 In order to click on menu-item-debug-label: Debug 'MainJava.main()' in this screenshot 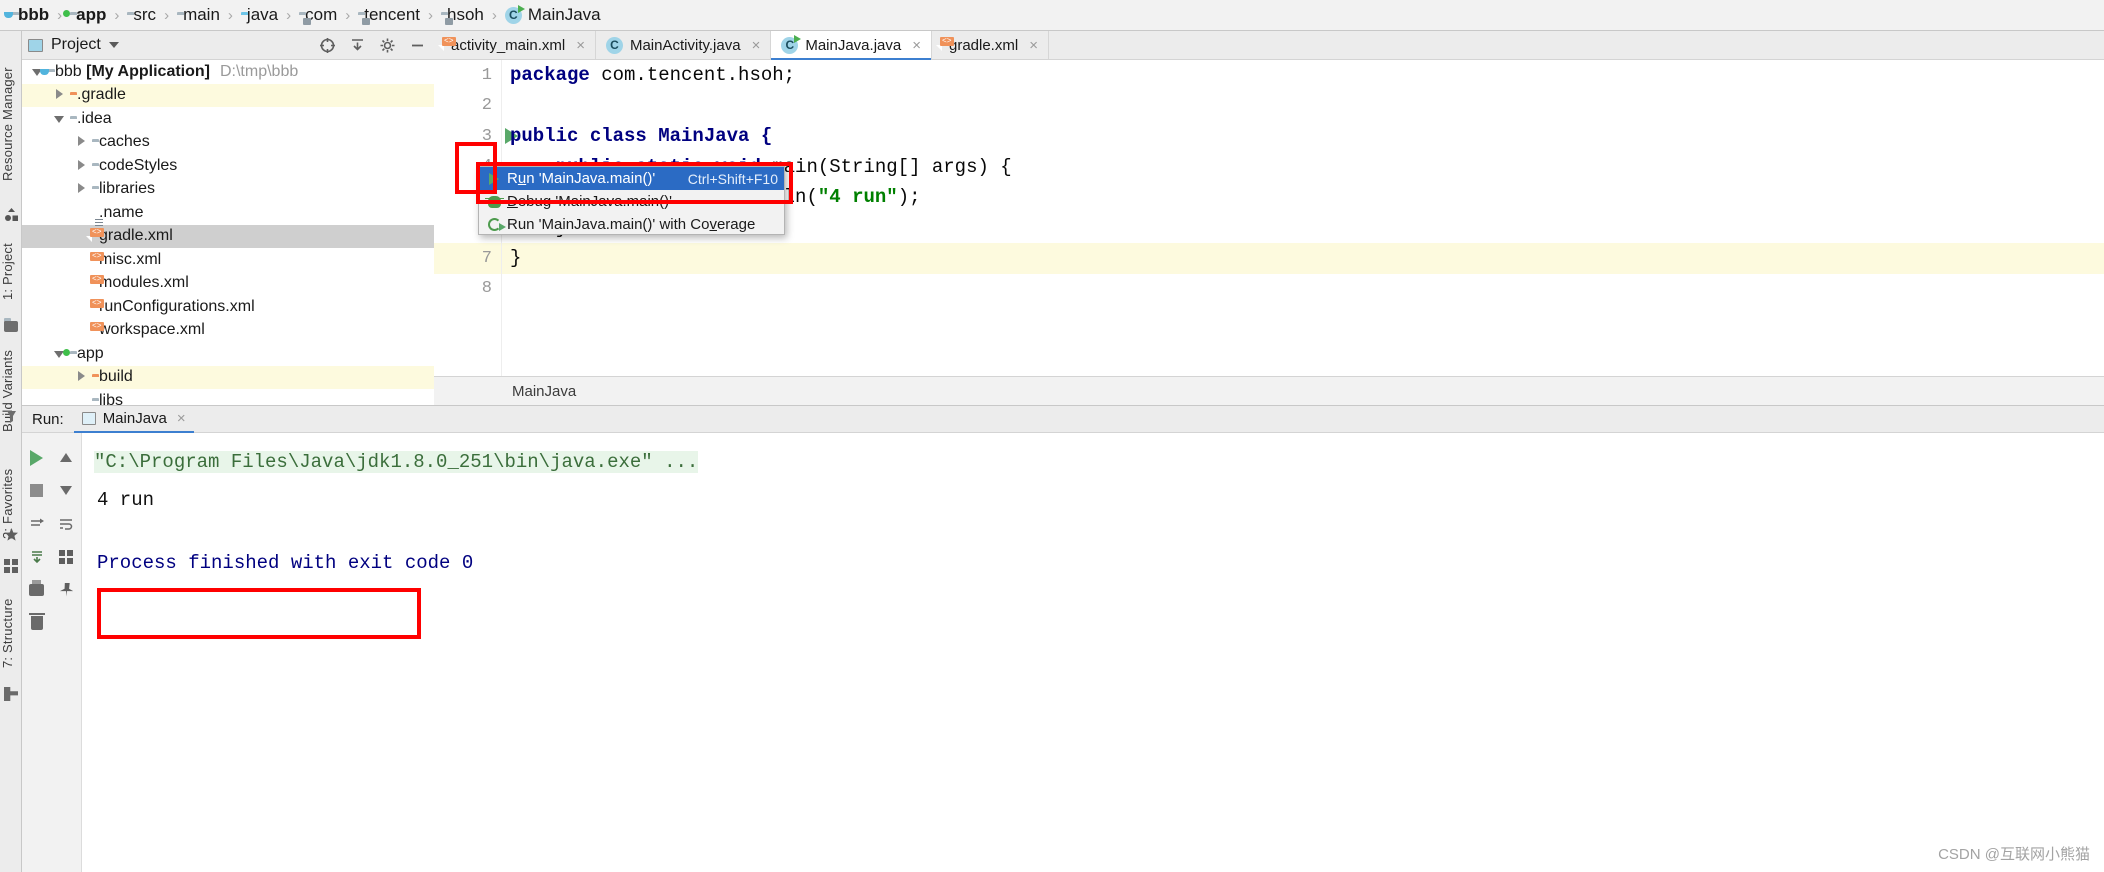, I will do `click(589, 201)`.